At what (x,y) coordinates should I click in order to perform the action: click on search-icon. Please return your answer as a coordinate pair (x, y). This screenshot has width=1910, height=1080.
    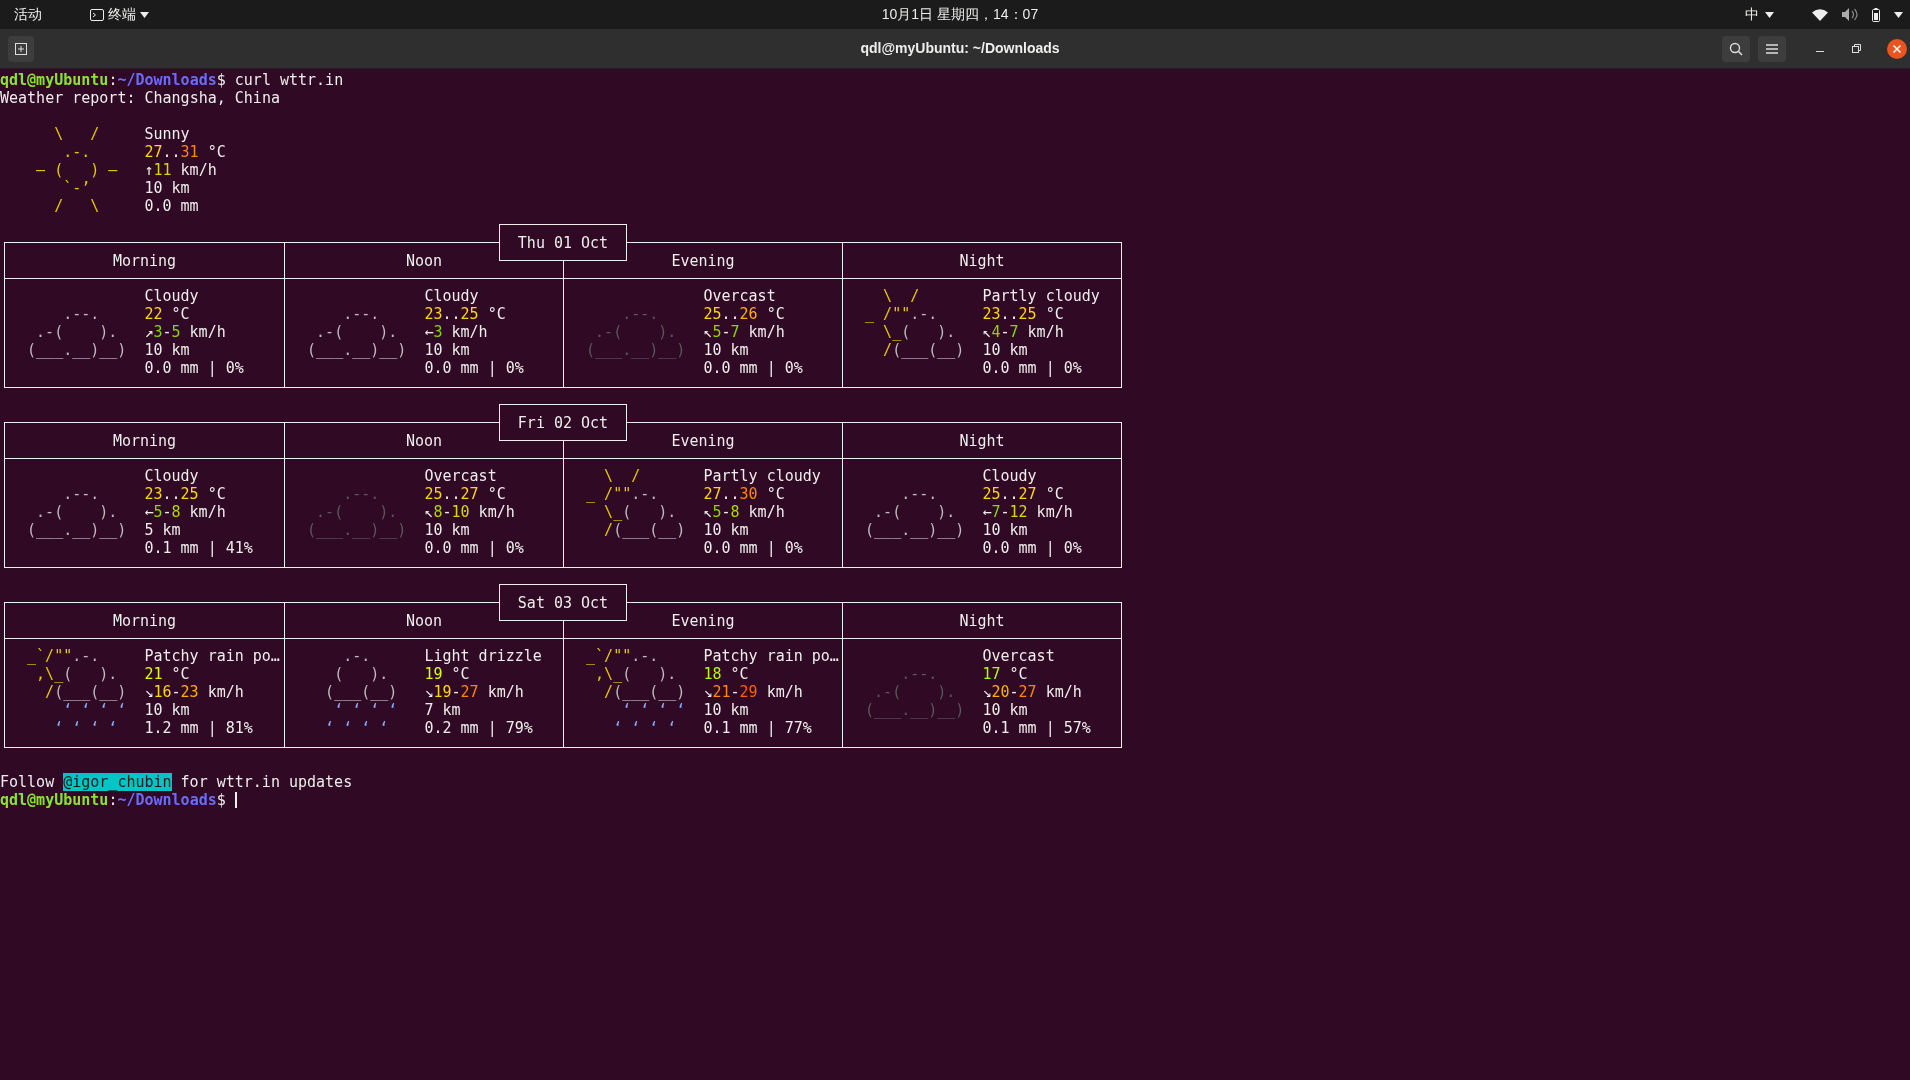
    Looking at the image, I should click on (1736, 48).